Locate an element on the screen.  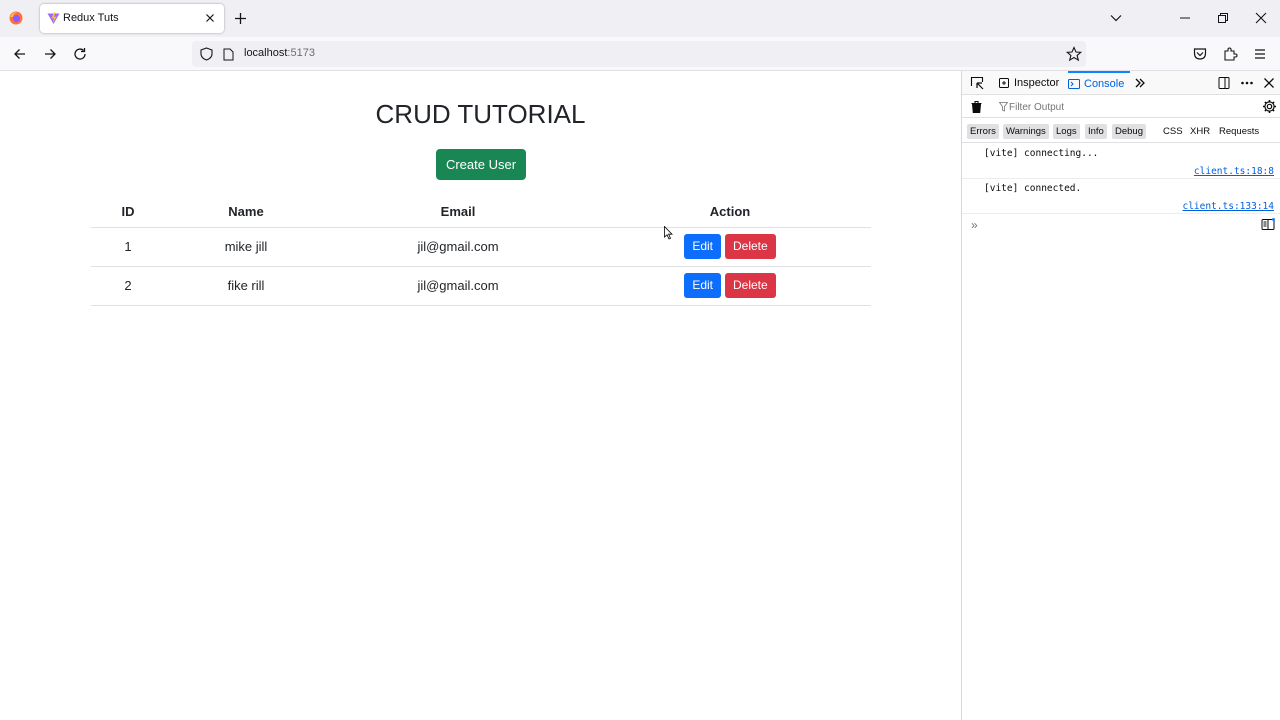
filter-funnel-icon is located at coordinates (1003, 107).